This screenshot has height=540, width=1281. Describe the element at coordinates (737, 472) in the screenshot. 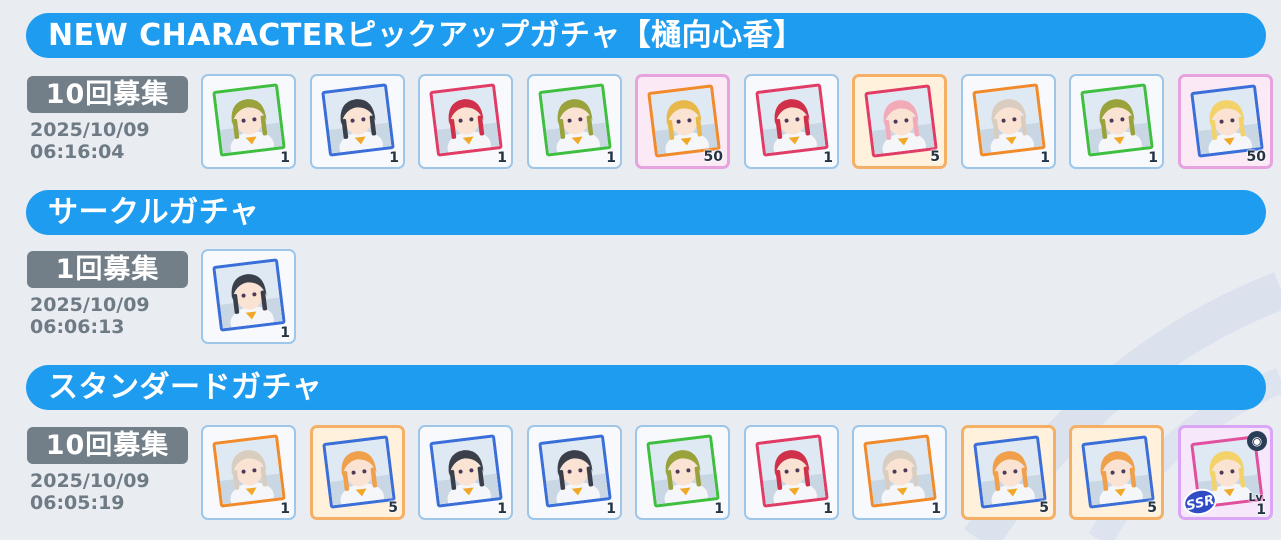

I see `card-row: 1 5 1 1 1 1 1 5 5 SSR ◉ Lv. 1` at that location.